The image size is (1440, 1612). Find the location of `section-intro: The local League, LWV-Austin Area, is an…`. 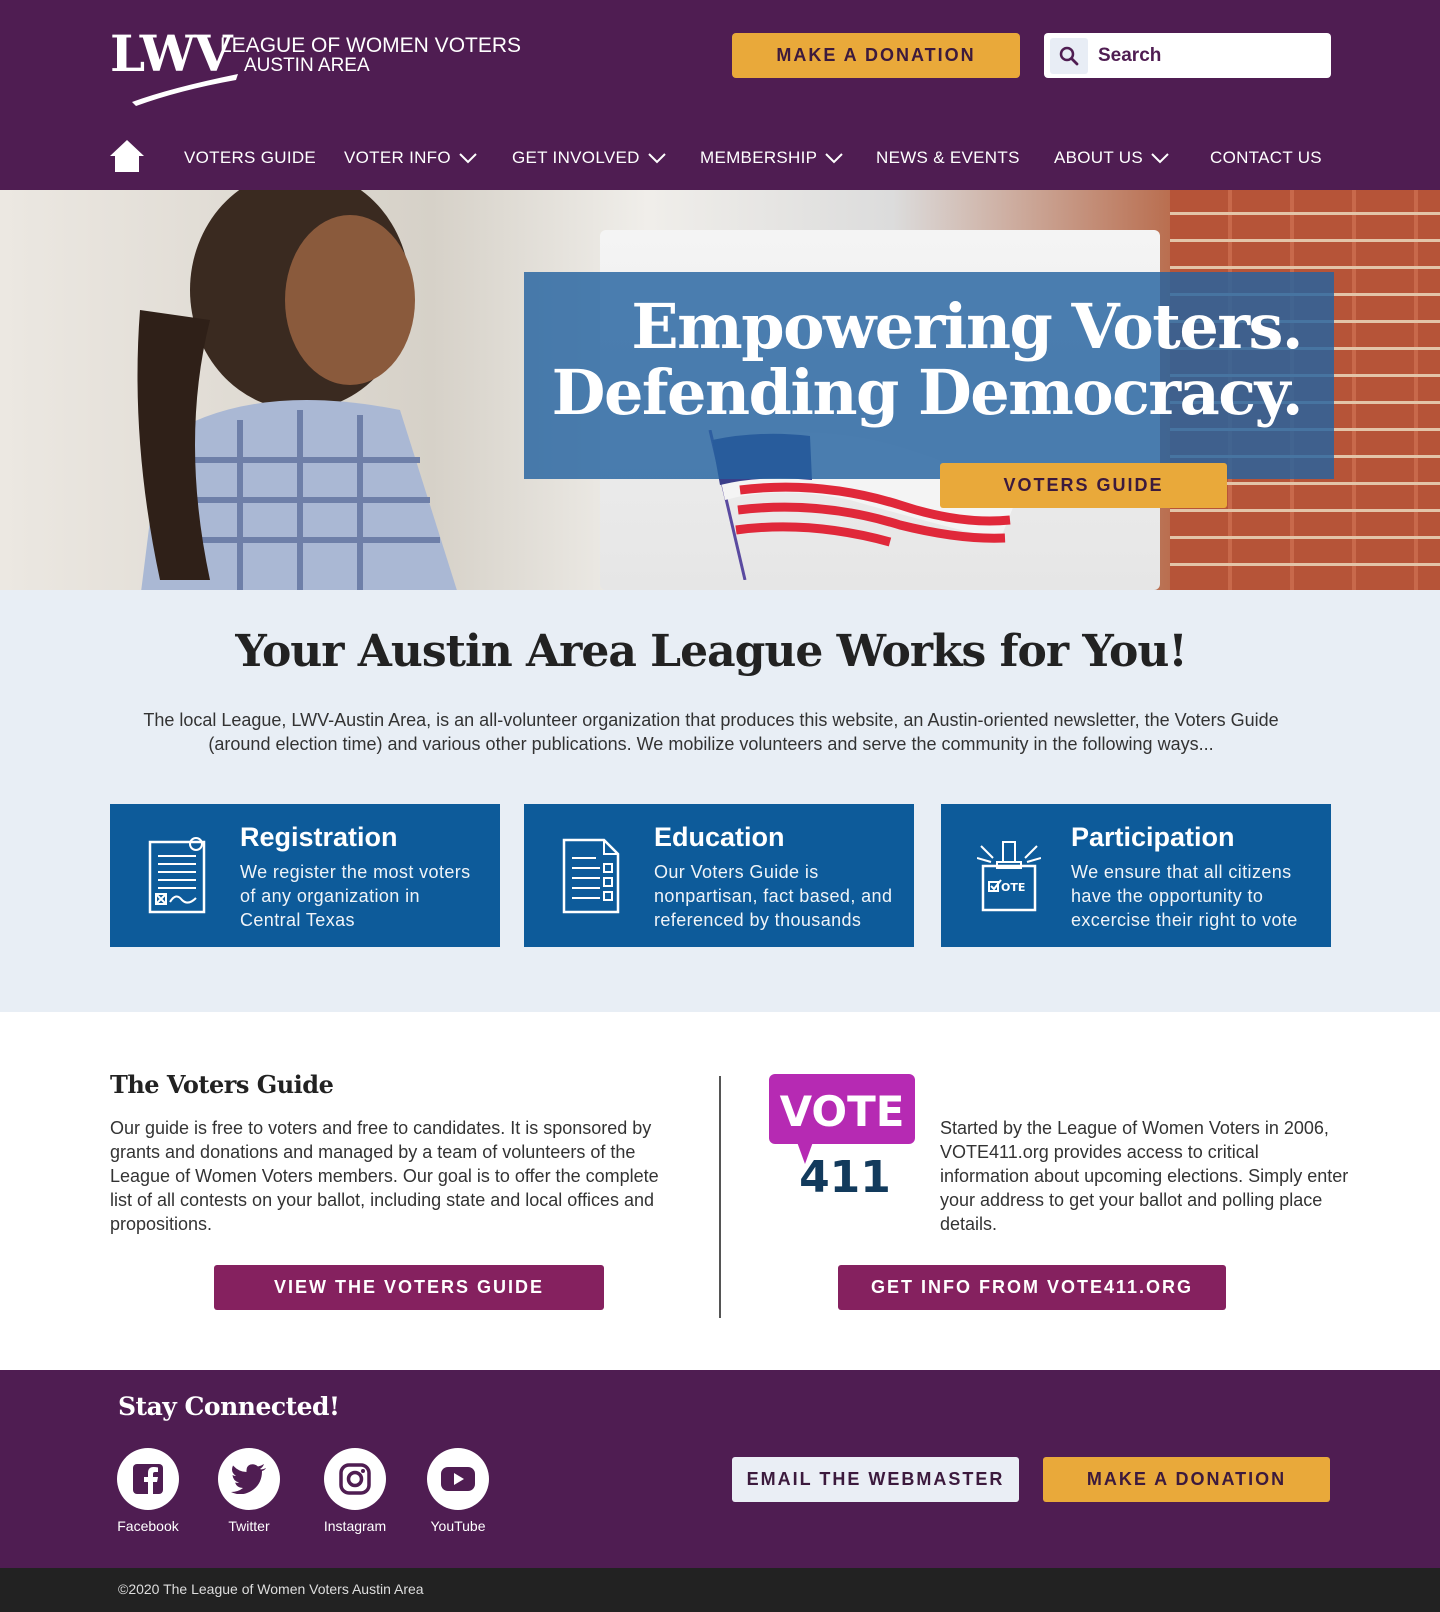

section-intro: The local League, LWV-Austin Area, is an… is located at coordinates (711, 732).